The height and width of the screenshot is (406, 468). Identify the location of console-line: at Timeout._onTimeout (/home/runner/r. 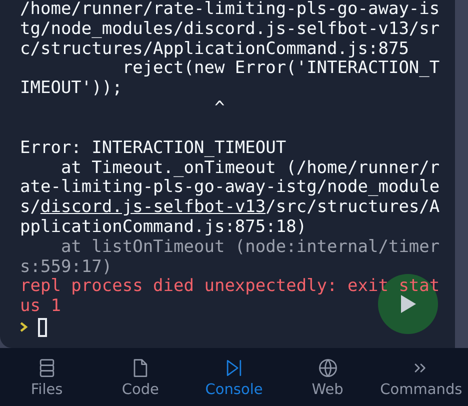
(250, 168).